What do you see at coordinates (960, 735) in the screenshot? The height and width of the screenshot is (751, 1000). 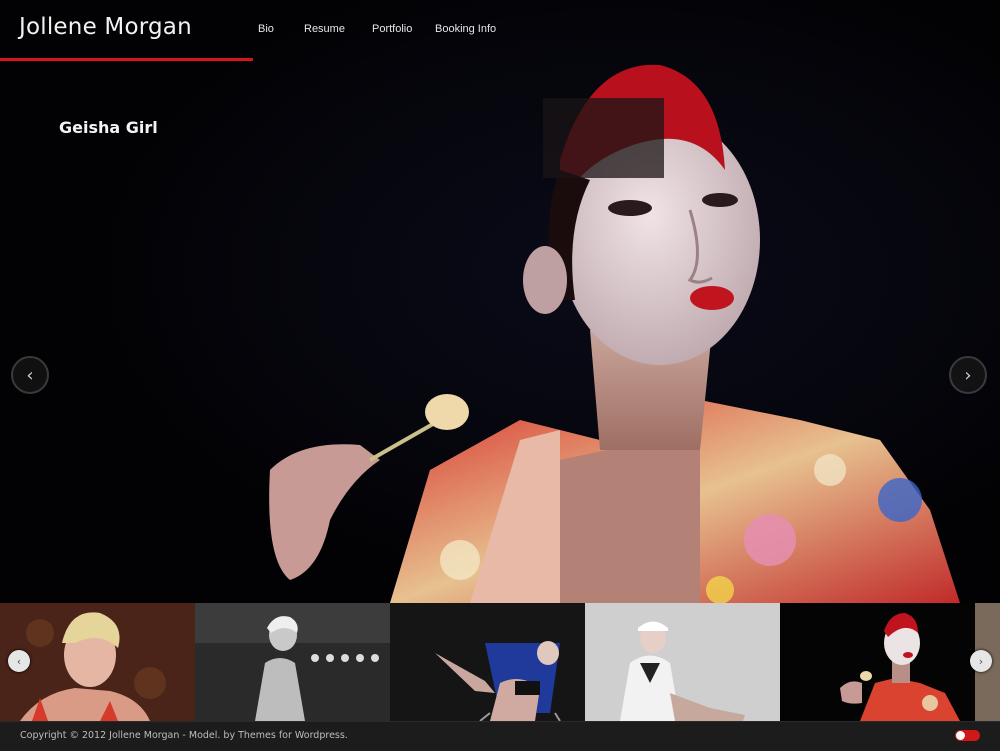 I see `toggle-knob` at bounding box center [960, 735].